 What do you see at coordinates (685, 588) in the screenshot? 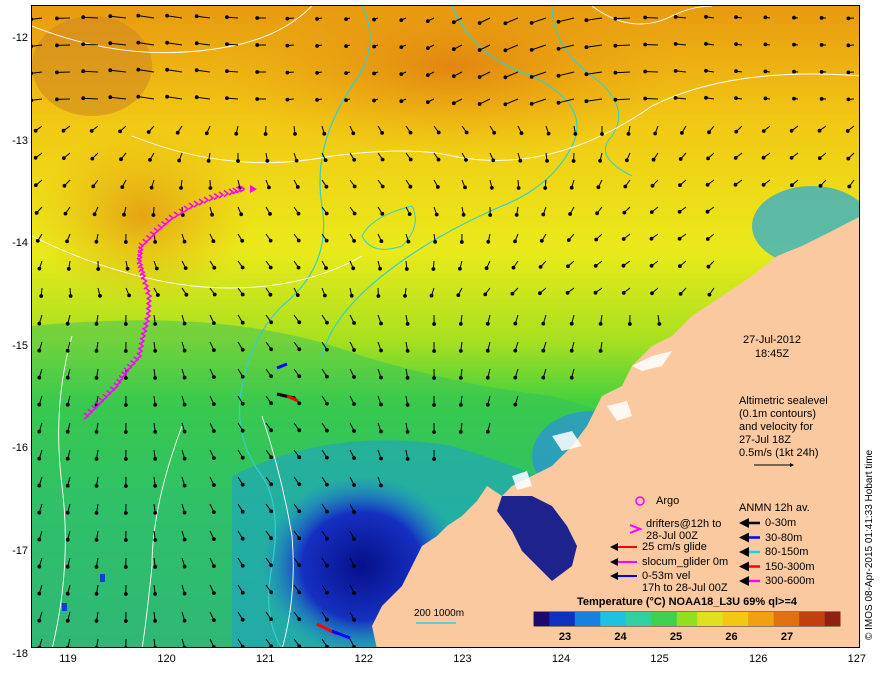
I see `vel-label-2: 17h to 28-Jul 00Z` at bounding box center [685, 588].